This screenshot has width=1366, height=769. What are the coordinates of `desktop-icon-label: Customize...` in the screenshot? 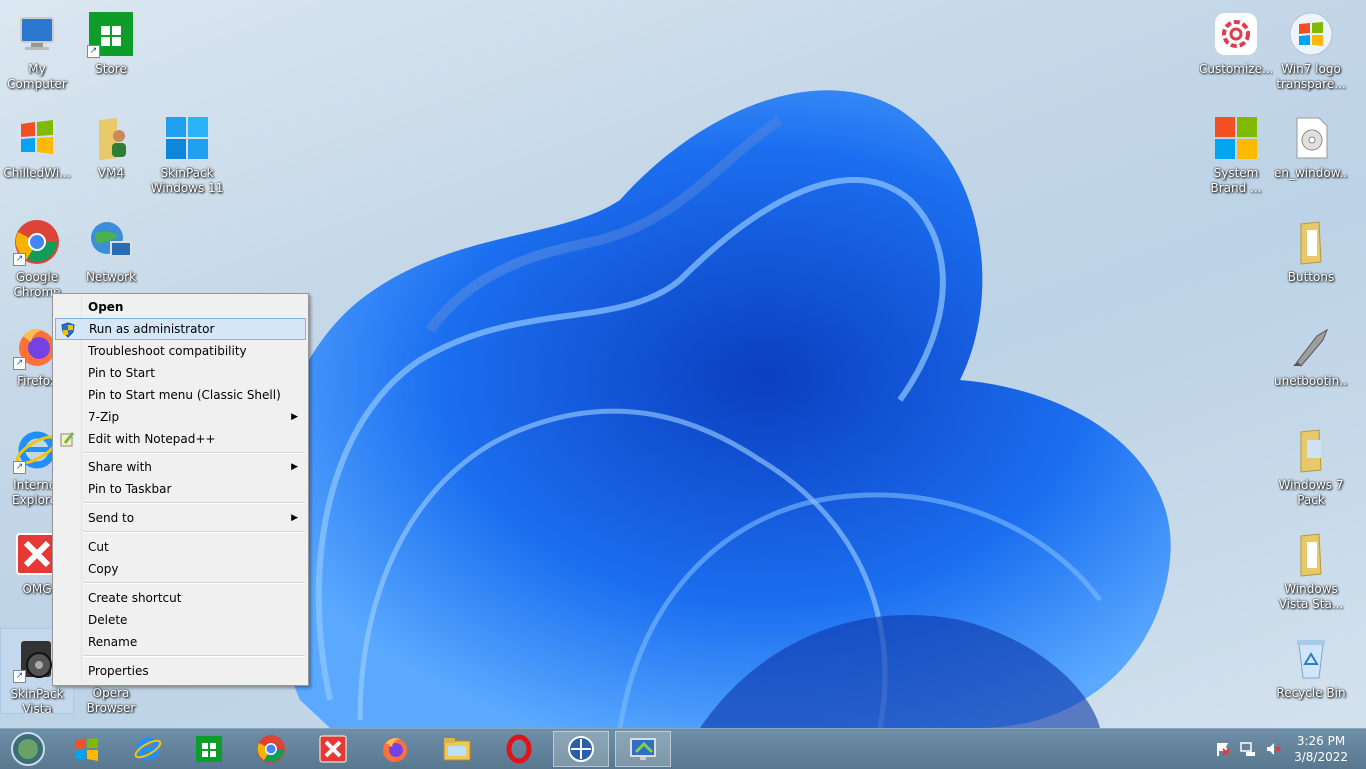 It's located at (1236, 69).